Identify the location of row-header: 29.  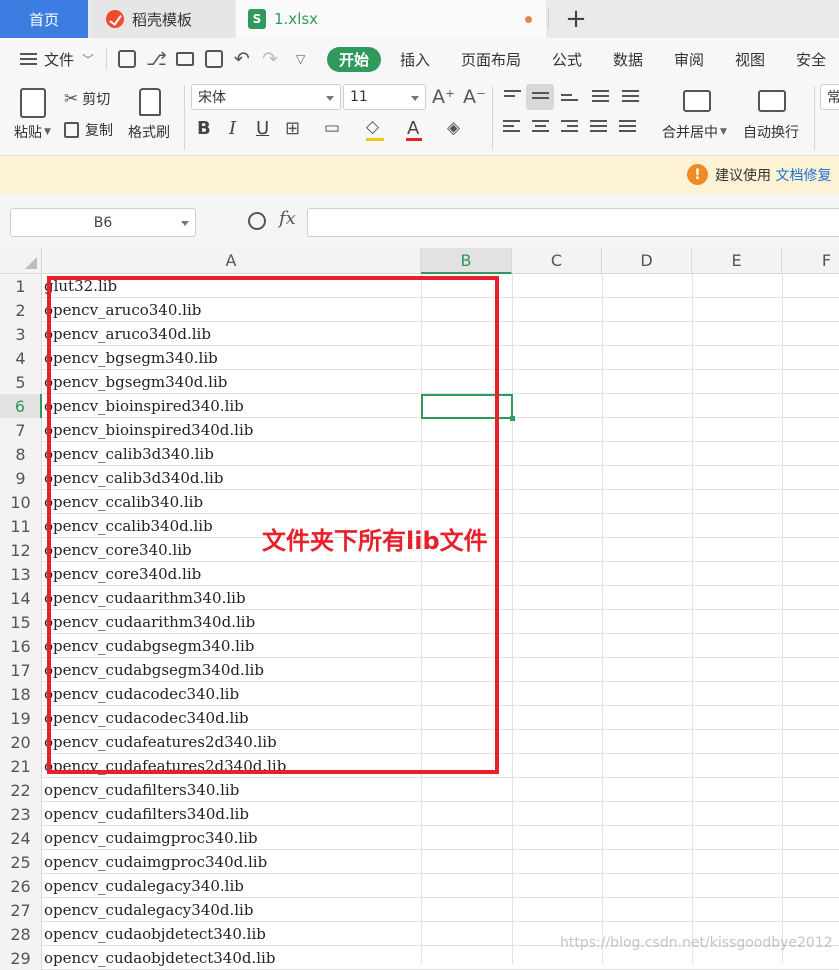
(21, 958).